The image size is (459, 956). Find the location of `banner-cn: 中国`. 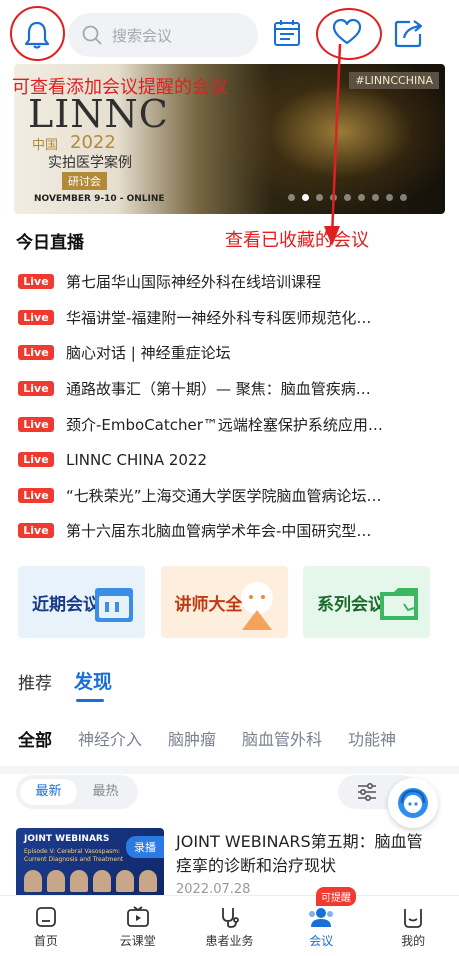

banner-cn: 中国 is located at coordinates (45, 145).